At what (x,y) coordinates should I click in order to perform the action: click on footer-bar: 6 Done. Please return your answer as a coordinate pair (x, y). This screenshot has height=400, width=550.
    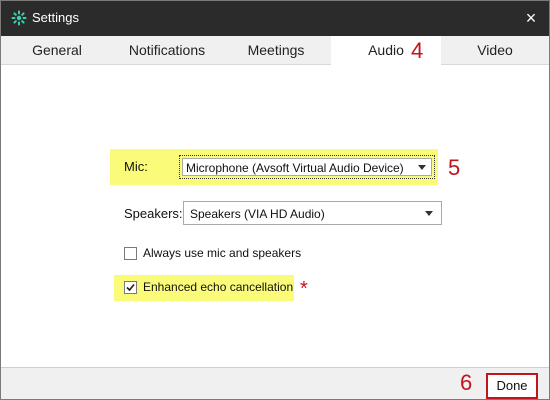
    Looking at the image, I should click on (275, 383).